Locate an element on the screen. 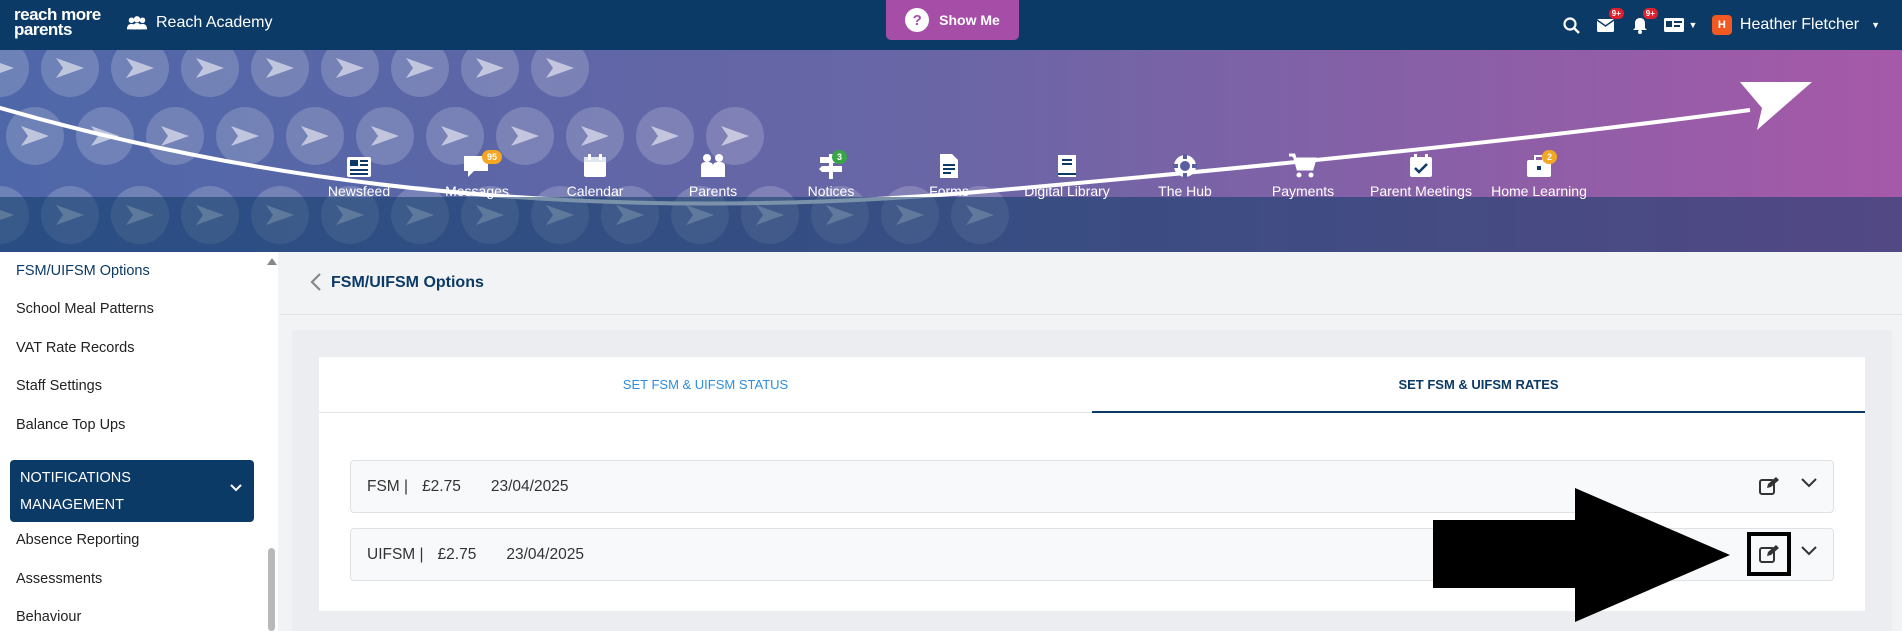  logo-line-2: parents is located at coordinates (43, 29).